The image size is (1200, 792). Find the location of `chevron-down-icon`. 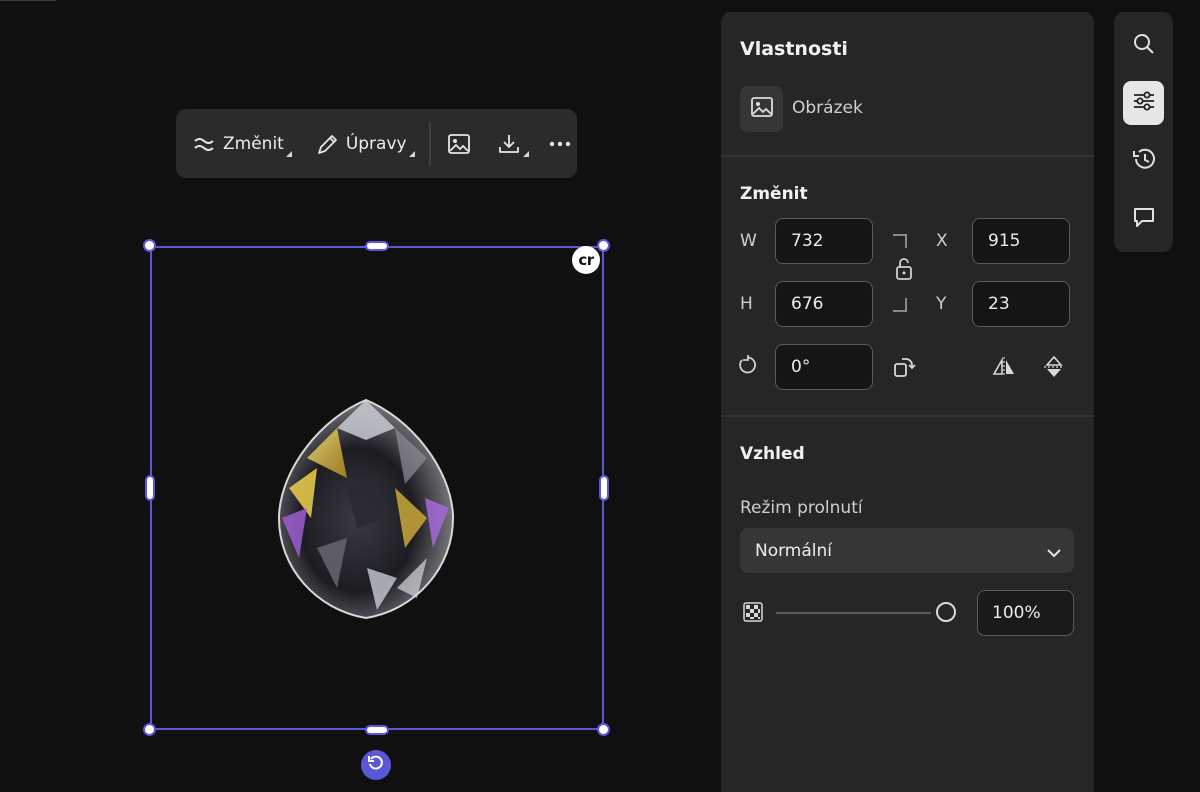

chevron-down-icon is located at coordinates (1054, 553).